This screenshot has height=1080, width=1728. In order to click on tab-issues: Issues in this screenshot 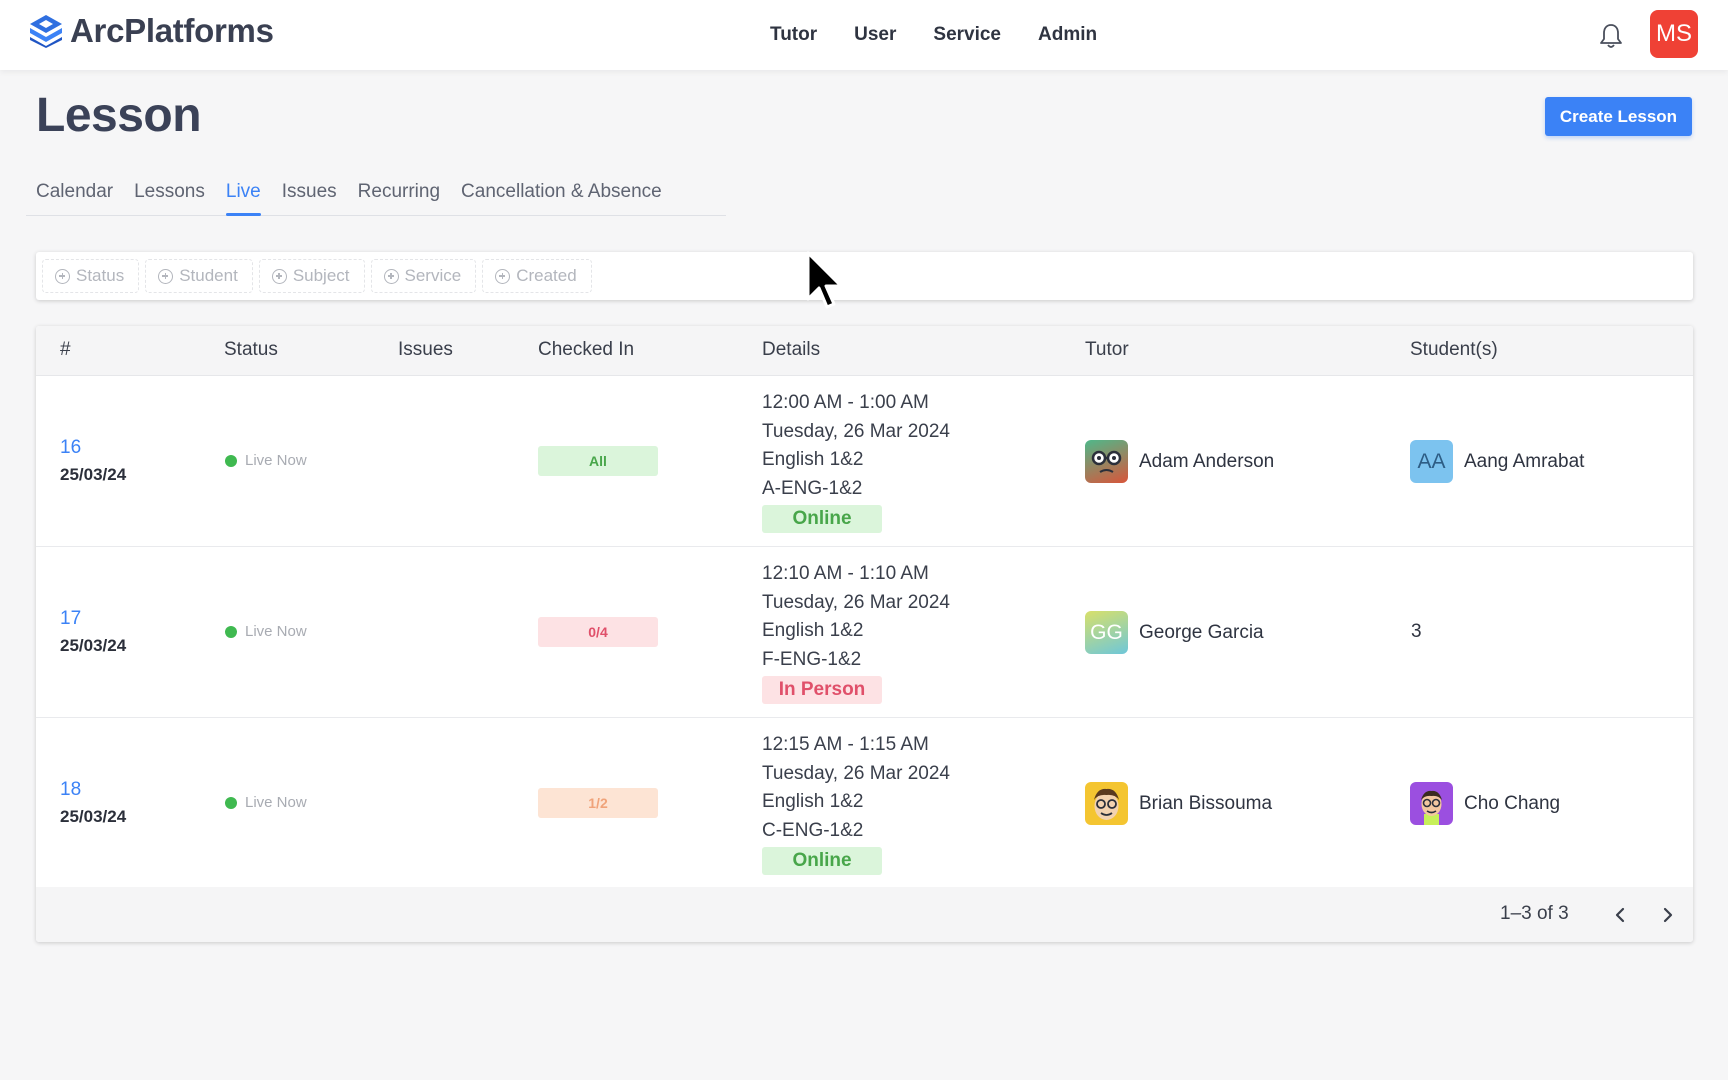, I will do `click(310, 195)`.